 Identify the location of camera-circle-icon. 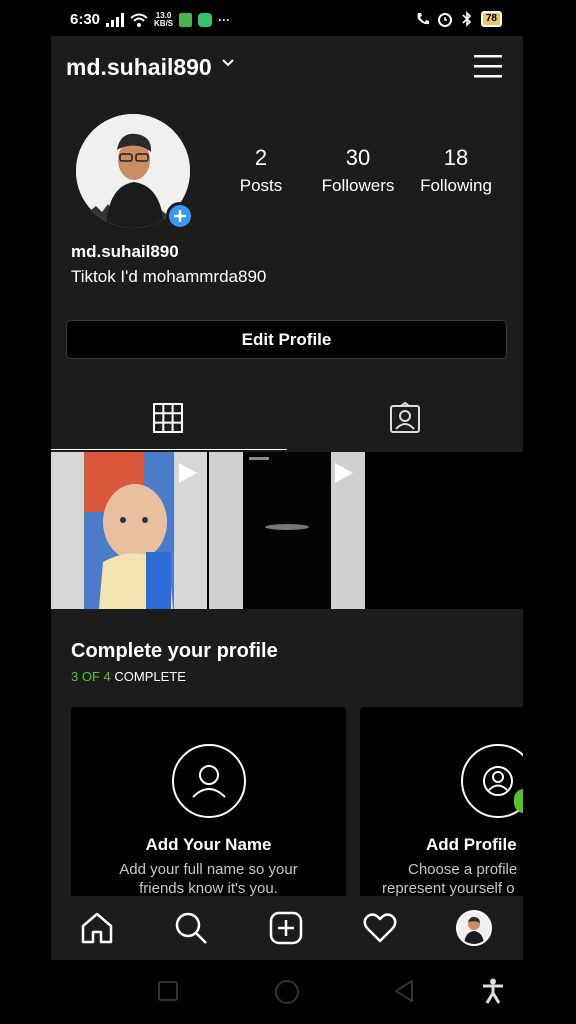
(492, 781).